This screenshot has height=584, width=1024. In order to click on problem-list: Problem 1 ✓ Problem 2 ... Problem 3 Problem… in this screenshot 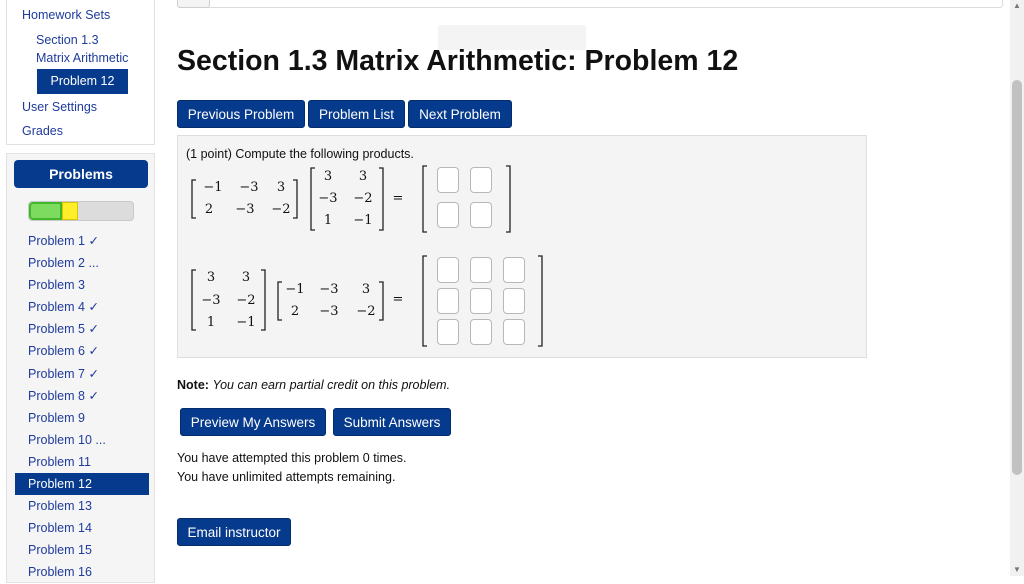, I will do `click(82, 407)`.